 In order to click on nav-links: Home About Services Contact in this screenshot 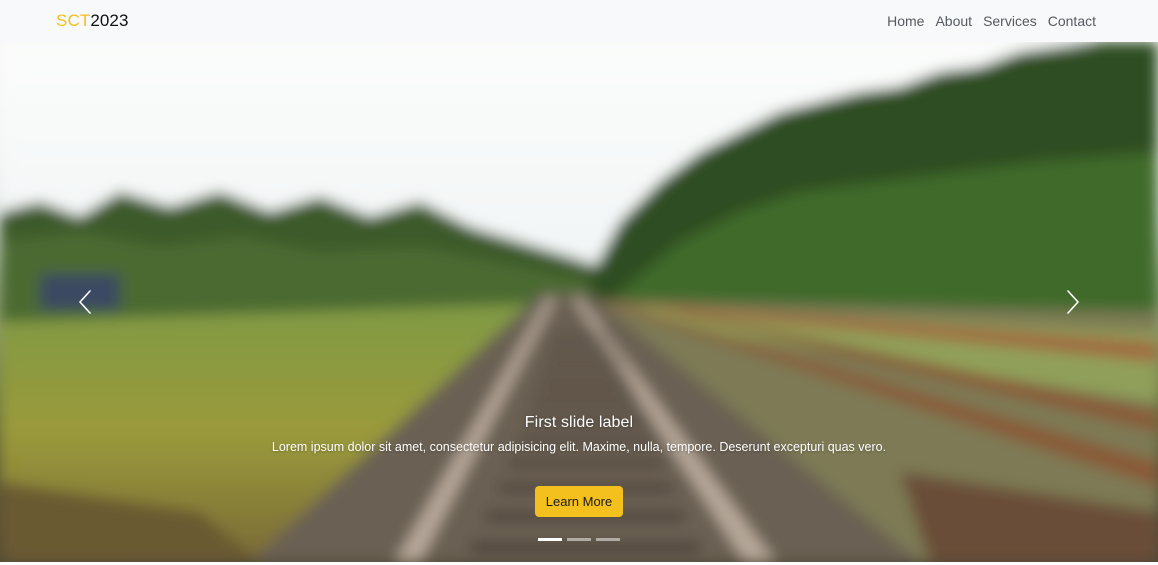, I will do `click(989, 21)`.